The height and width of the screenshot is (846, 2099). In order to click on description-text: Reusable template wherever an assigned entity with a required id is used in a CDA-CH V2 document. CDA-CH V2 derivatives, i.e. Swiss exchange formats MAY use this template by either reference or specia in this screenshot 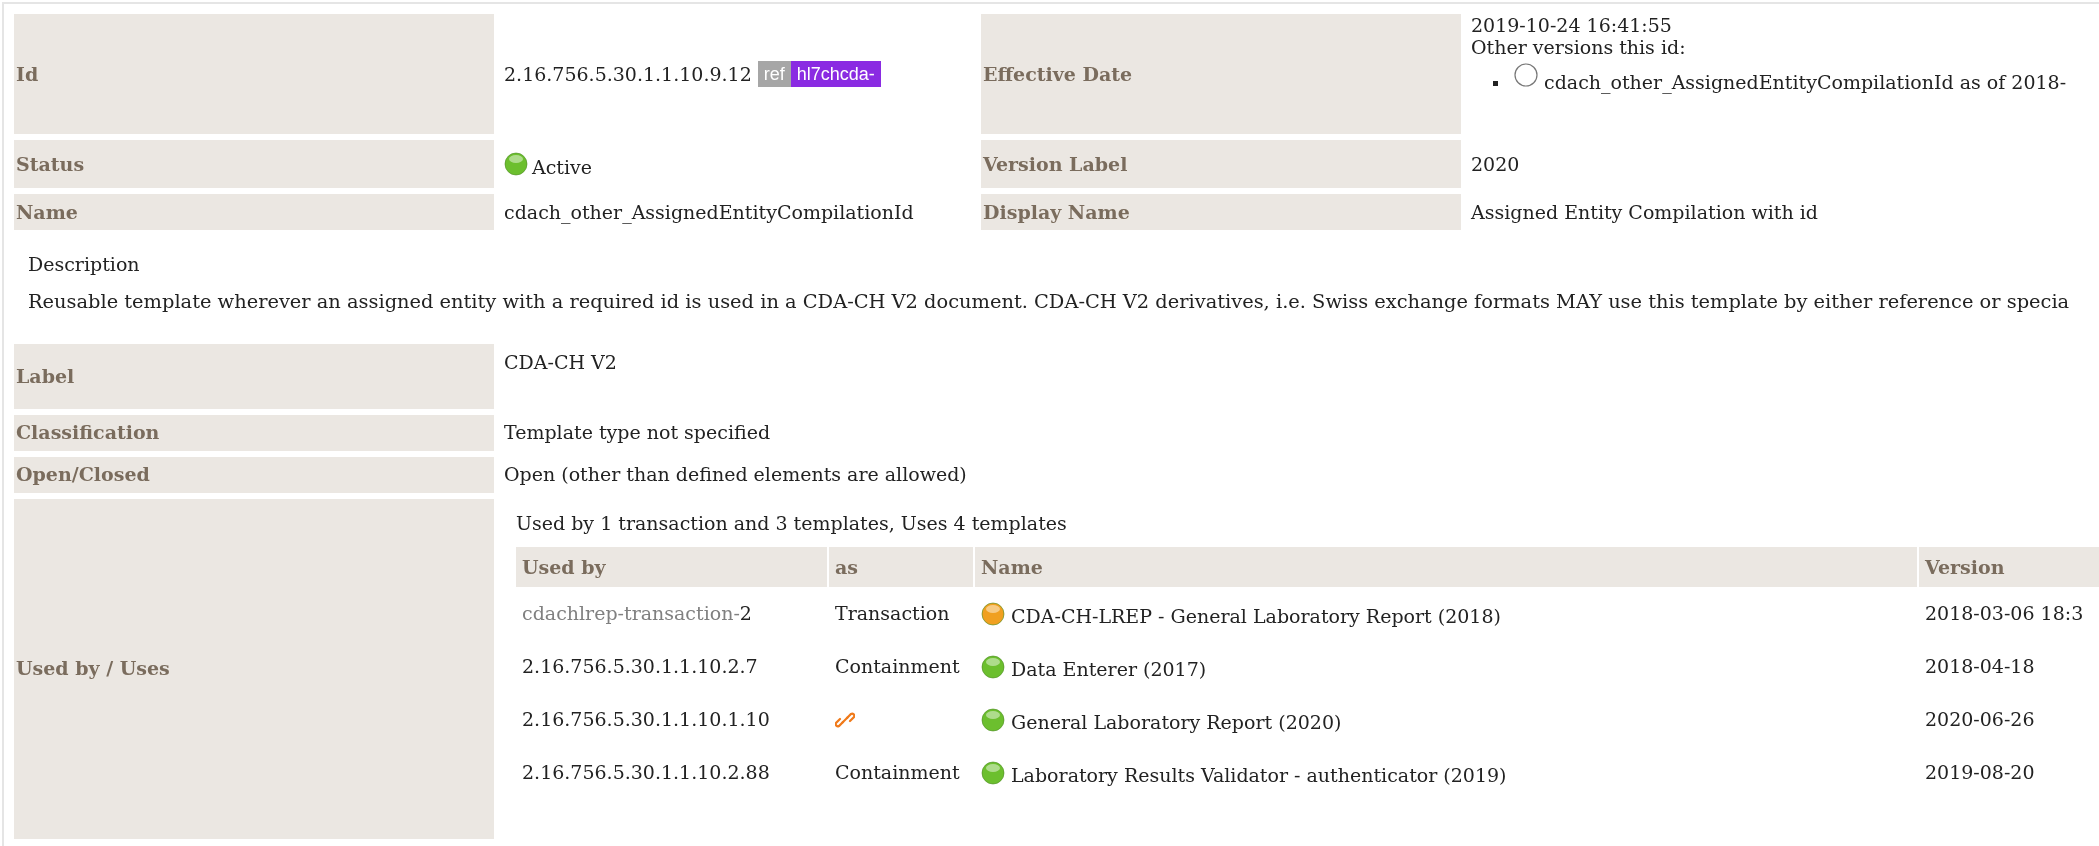, I will do `click(1049, 301)`.